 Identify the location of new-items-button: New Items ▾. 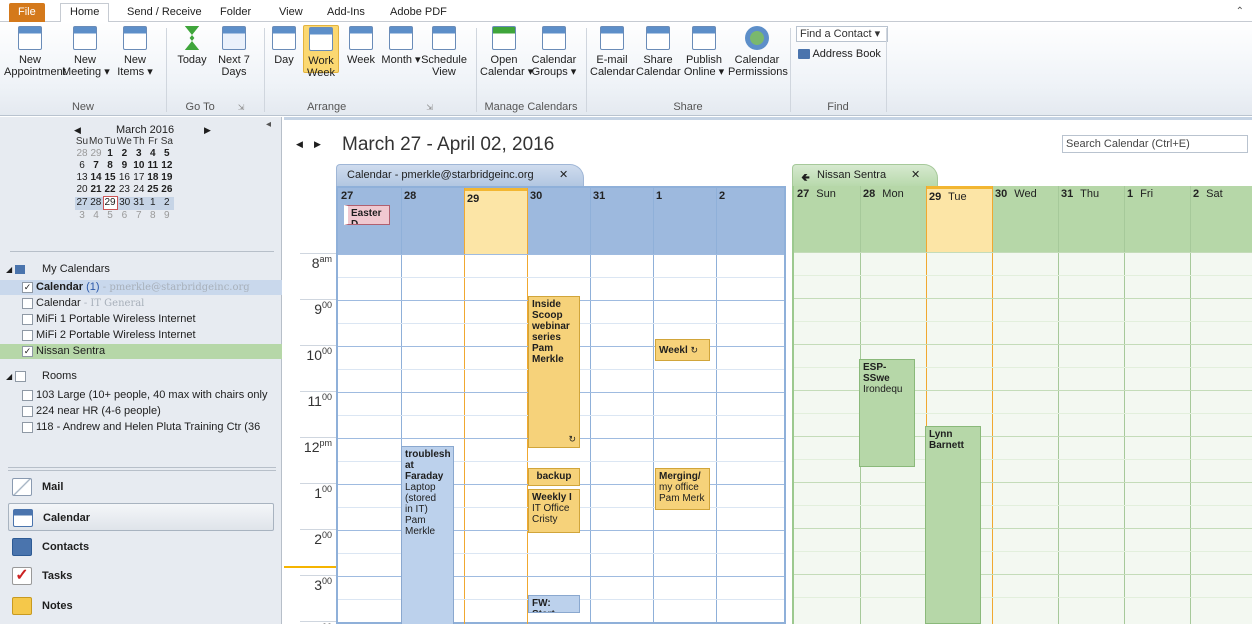
(135, 52).